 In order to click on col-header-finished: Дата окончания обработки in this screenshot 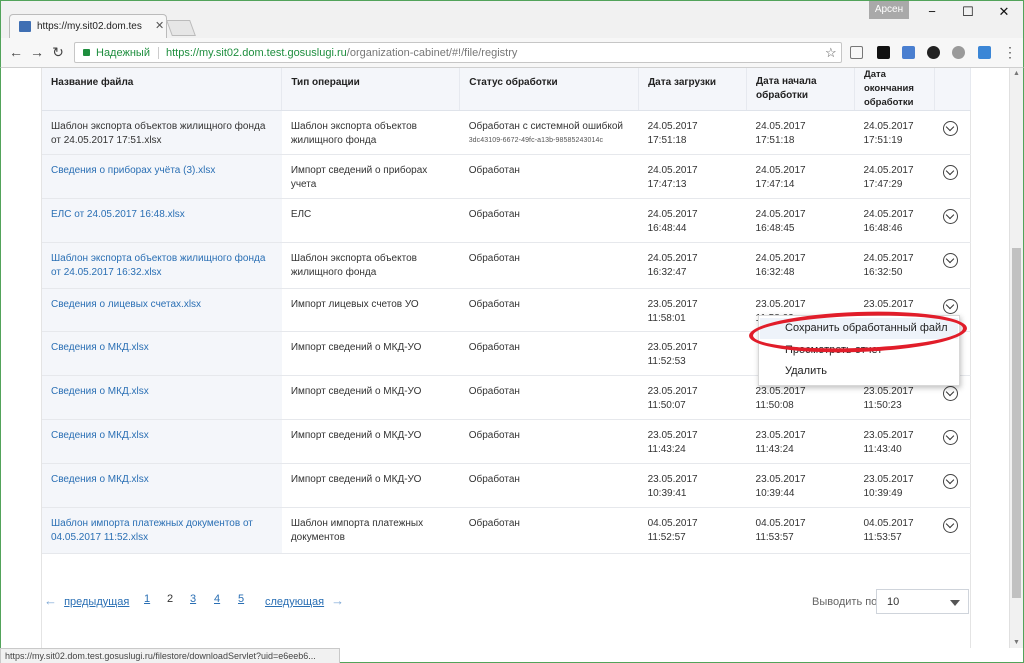, I will do `click(894, 89)`.